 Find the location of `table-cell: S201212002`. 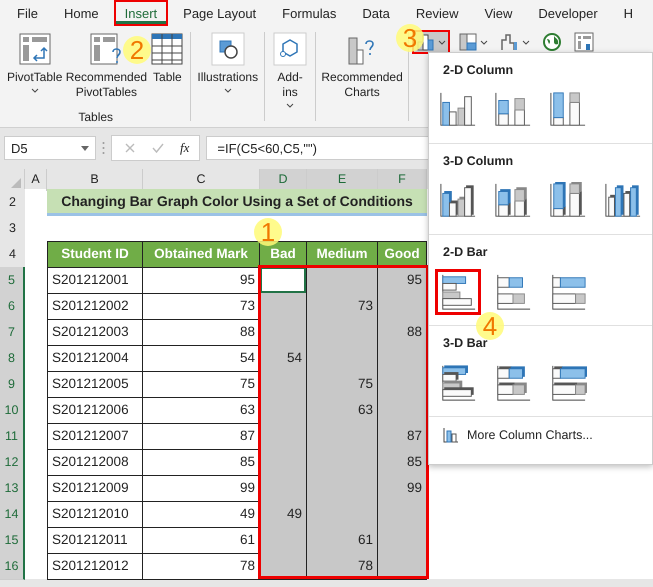

table-cell: S201212002 is located at coordinates (95, 306).